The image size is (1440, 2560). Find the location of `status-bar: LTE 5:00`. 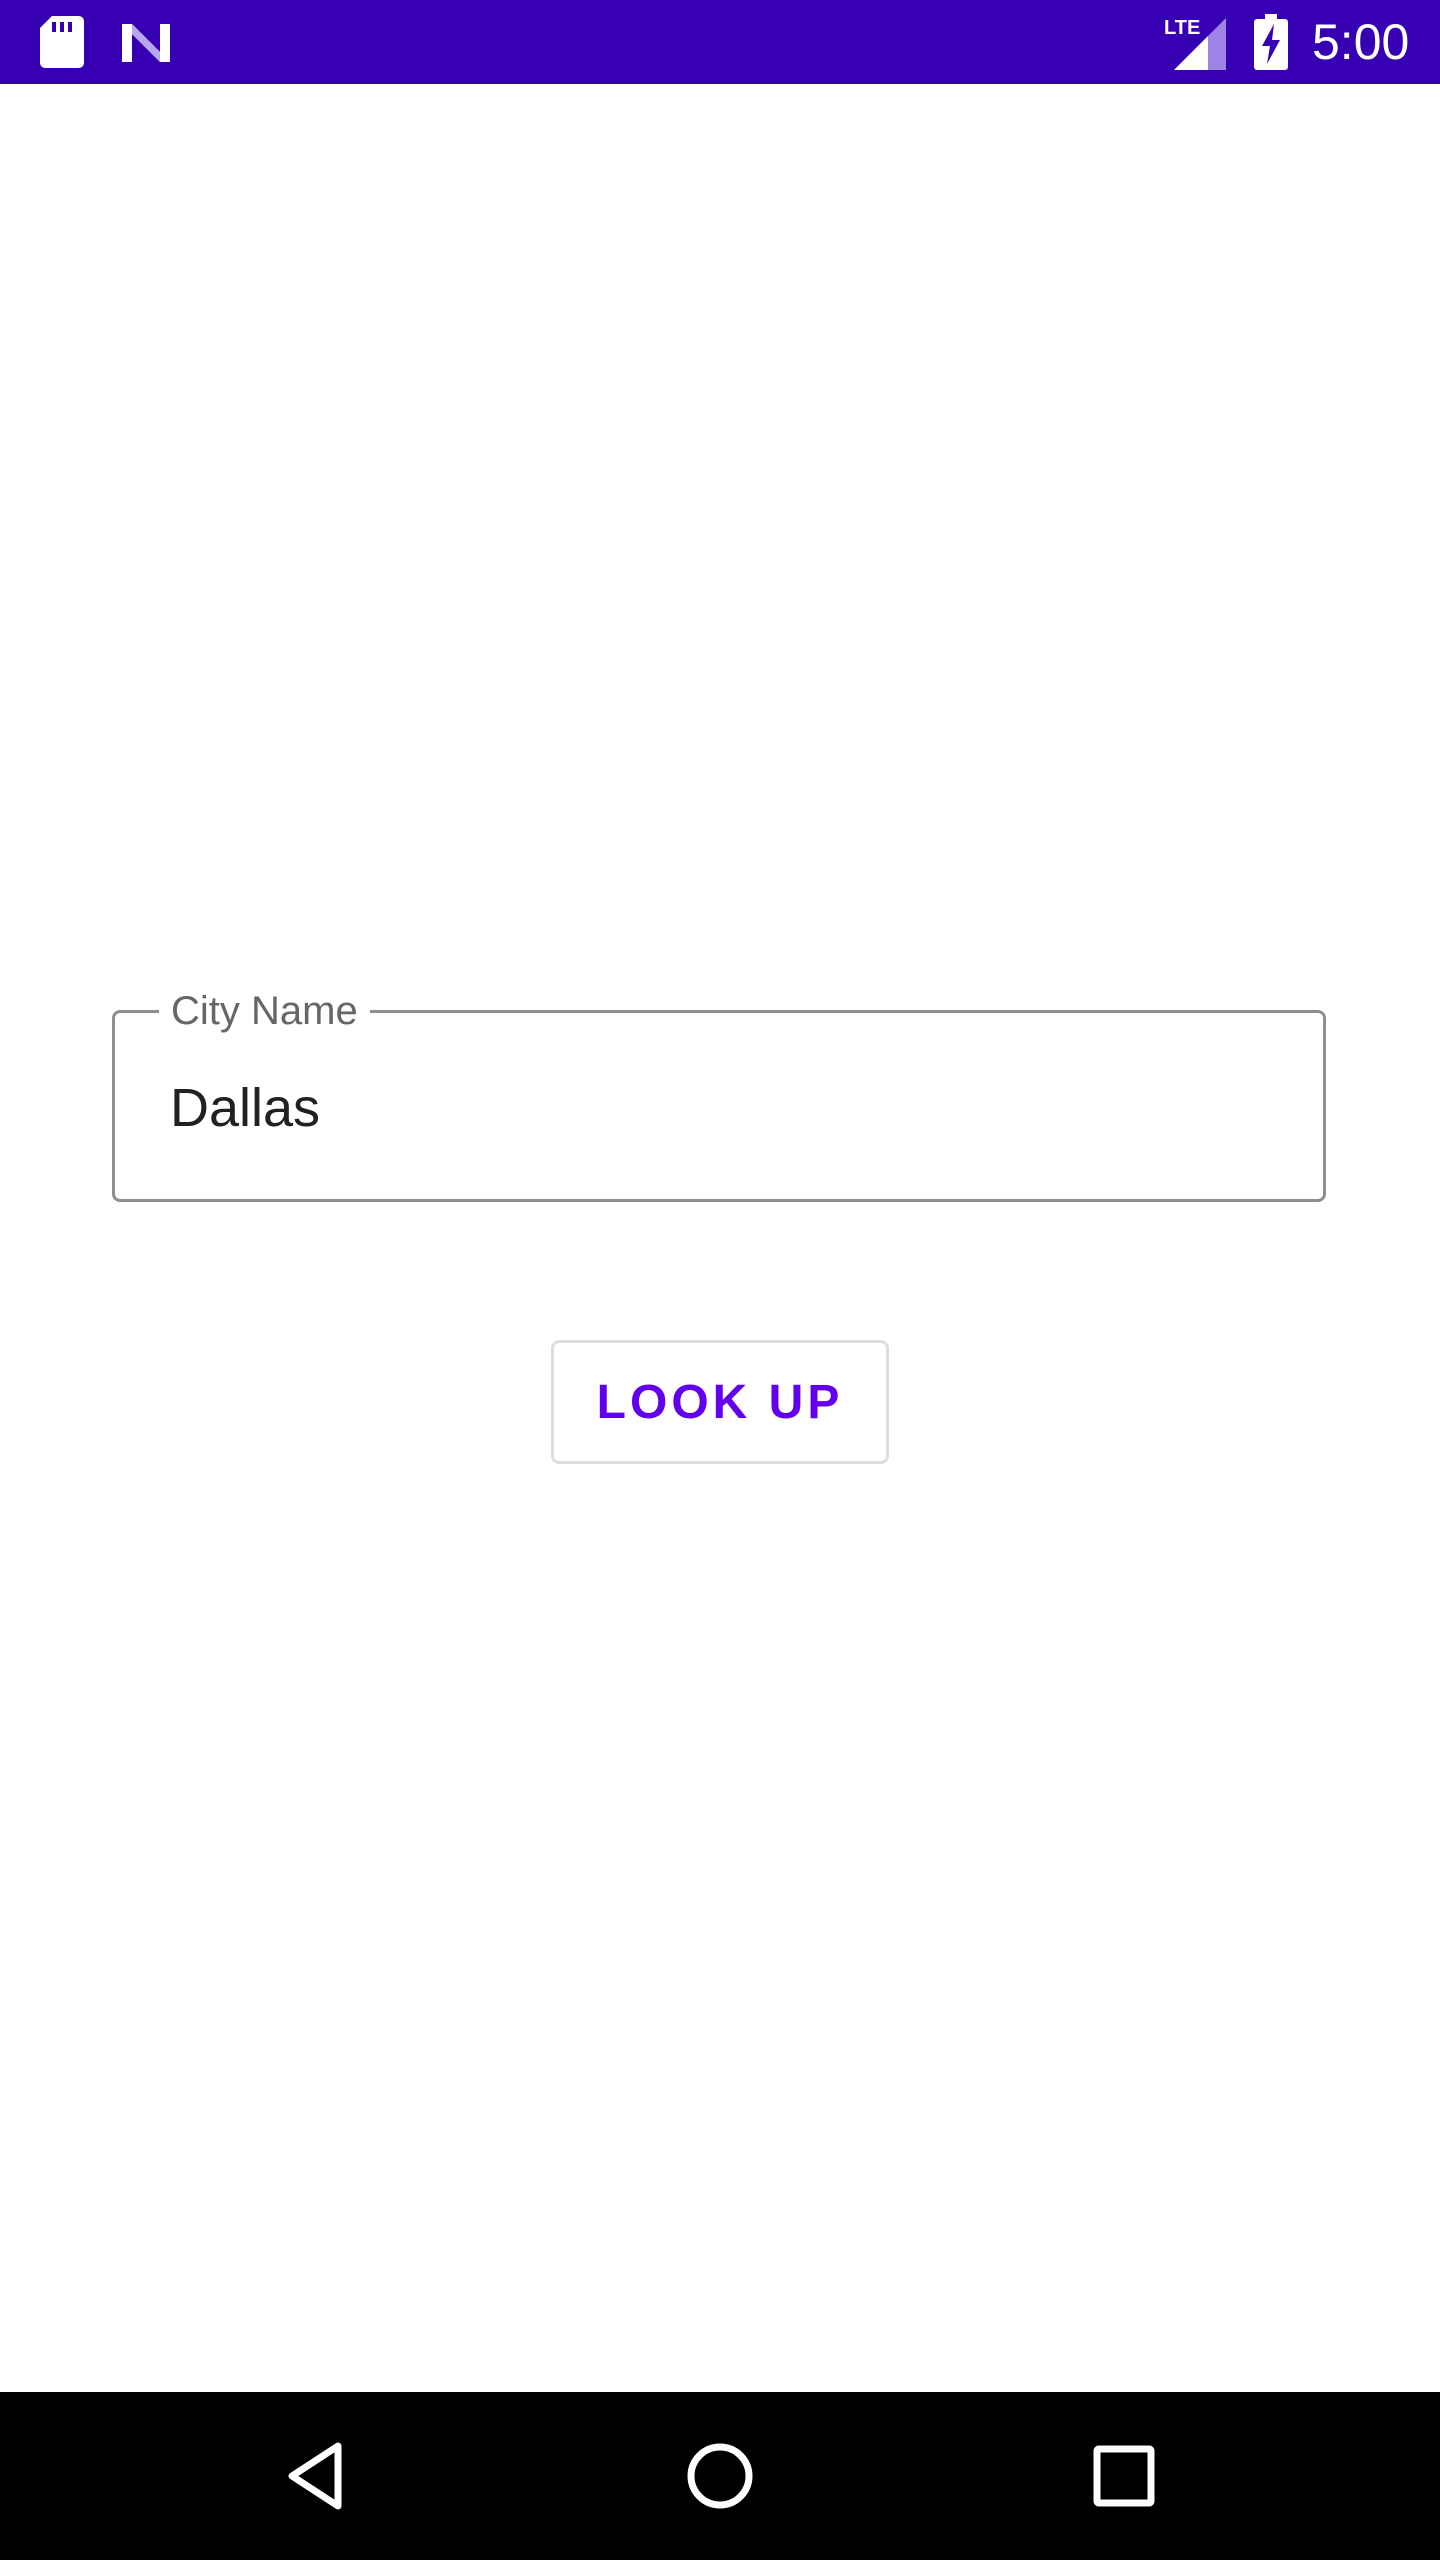

status-bar: LTE 5:00 is located at coordinates (720, 42).